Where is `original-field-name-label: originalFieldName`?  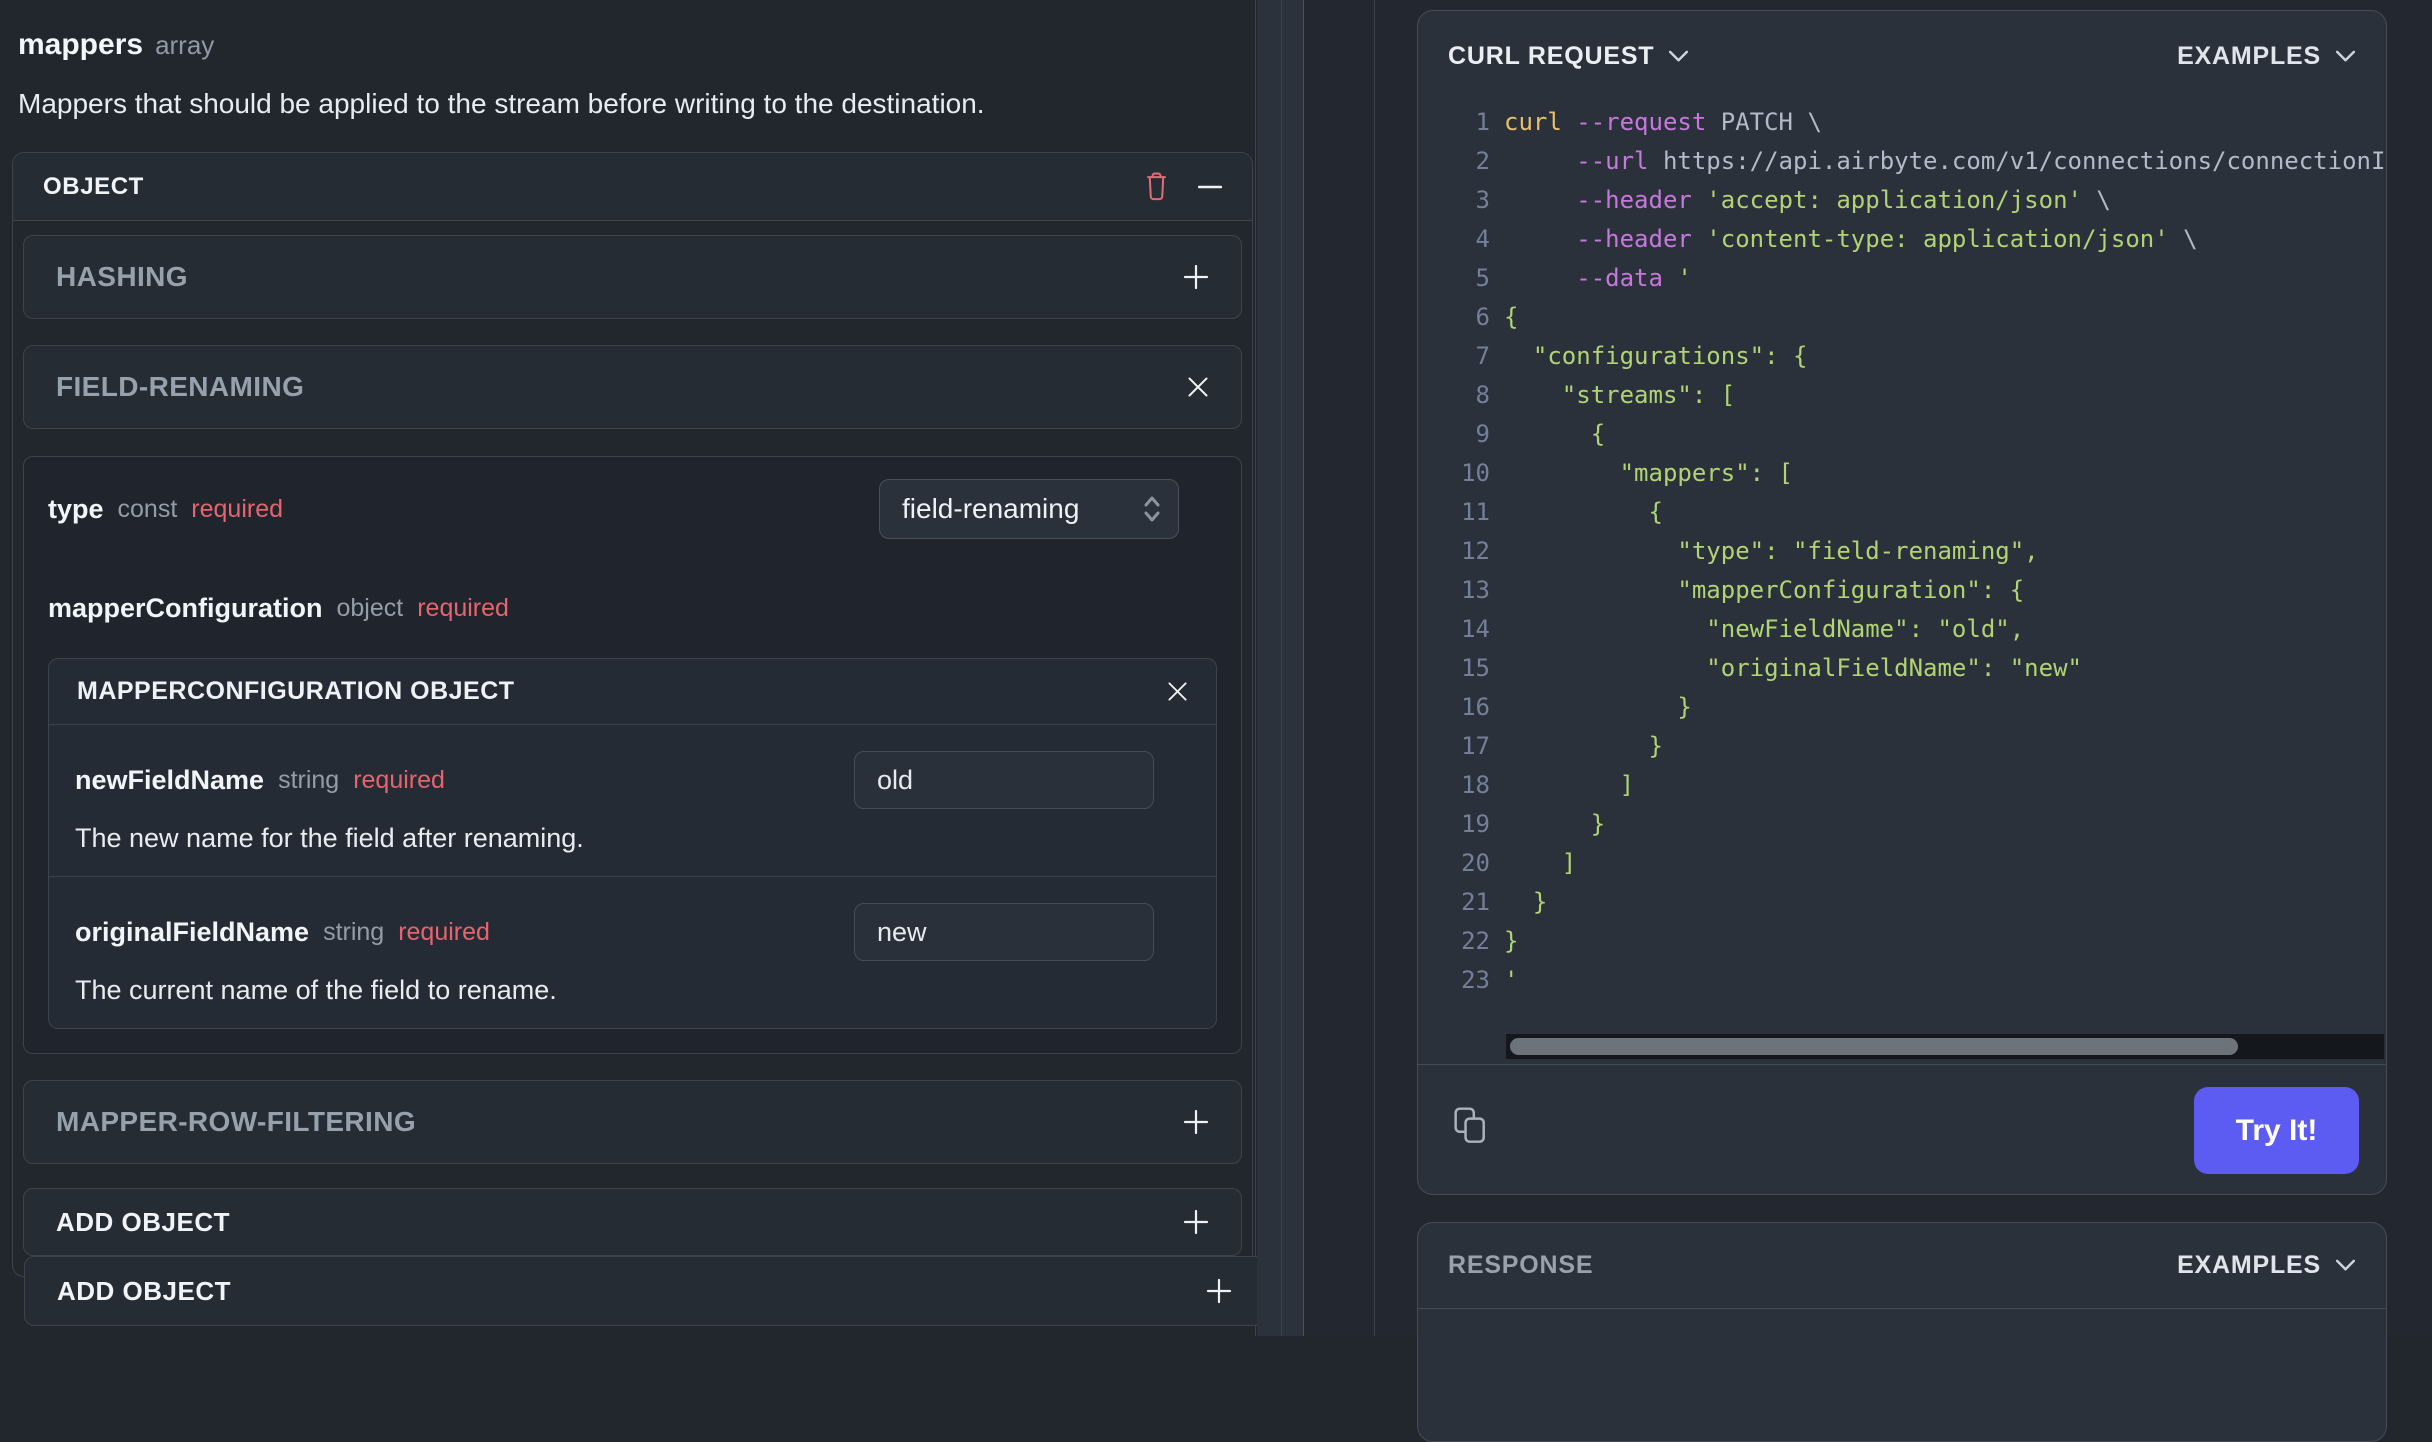
original-field-name-label: originalFieldName is located at coordinates (192, 931).